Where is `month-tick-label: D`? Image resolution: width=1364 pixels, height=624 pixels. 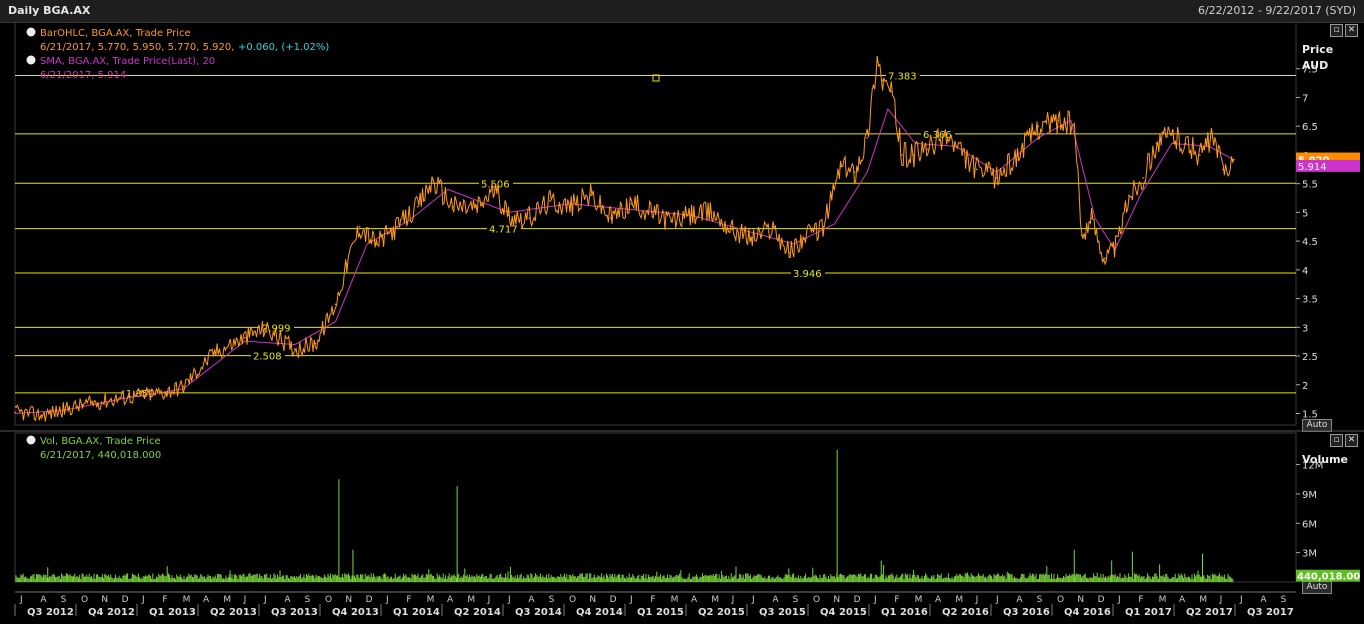
month-tick-label: D is located at coordinates (613, 600).